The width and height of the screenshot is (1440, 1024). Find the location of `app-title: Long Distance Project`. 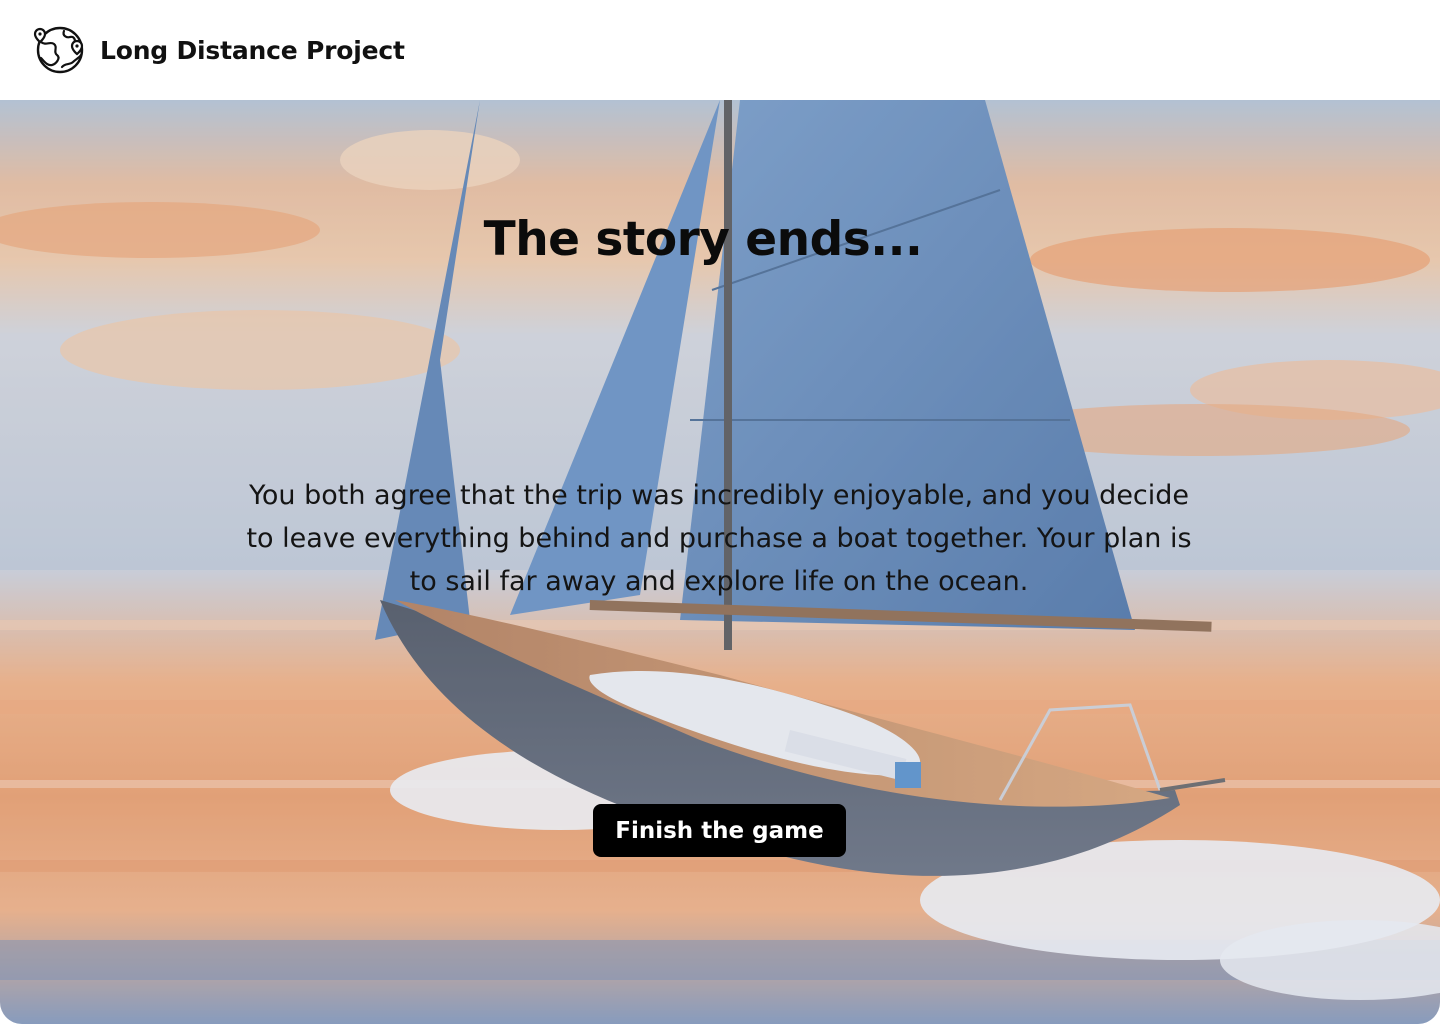

app-title: Long Distance Project is located at coordinates (252, 50).